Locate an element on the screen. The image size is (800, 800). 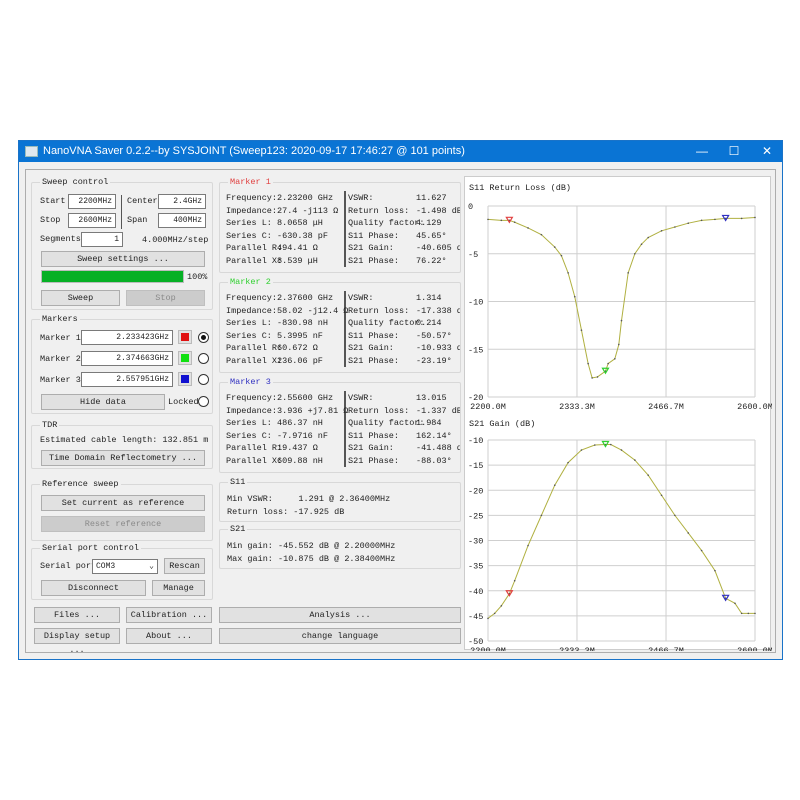
field-value: 27.4 -j113 Ω is located at coordinates (308, 210).